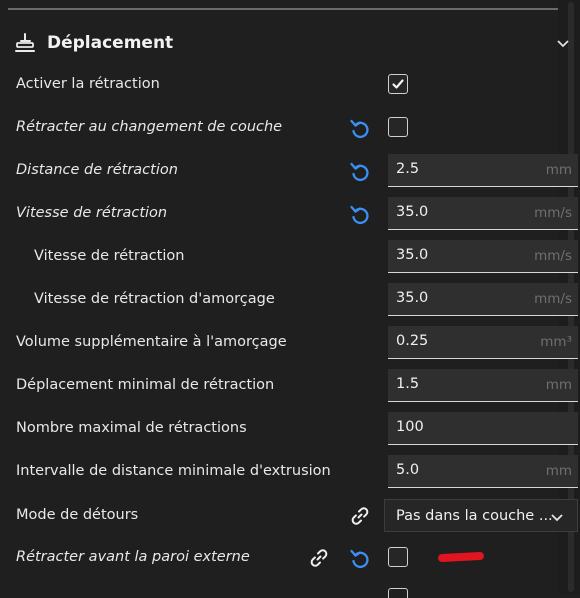 This screenshot has width=580, height=598. I want to click on setting-row-min-travel: Déplacement minimal de rétraction mm, so click(290, 386).